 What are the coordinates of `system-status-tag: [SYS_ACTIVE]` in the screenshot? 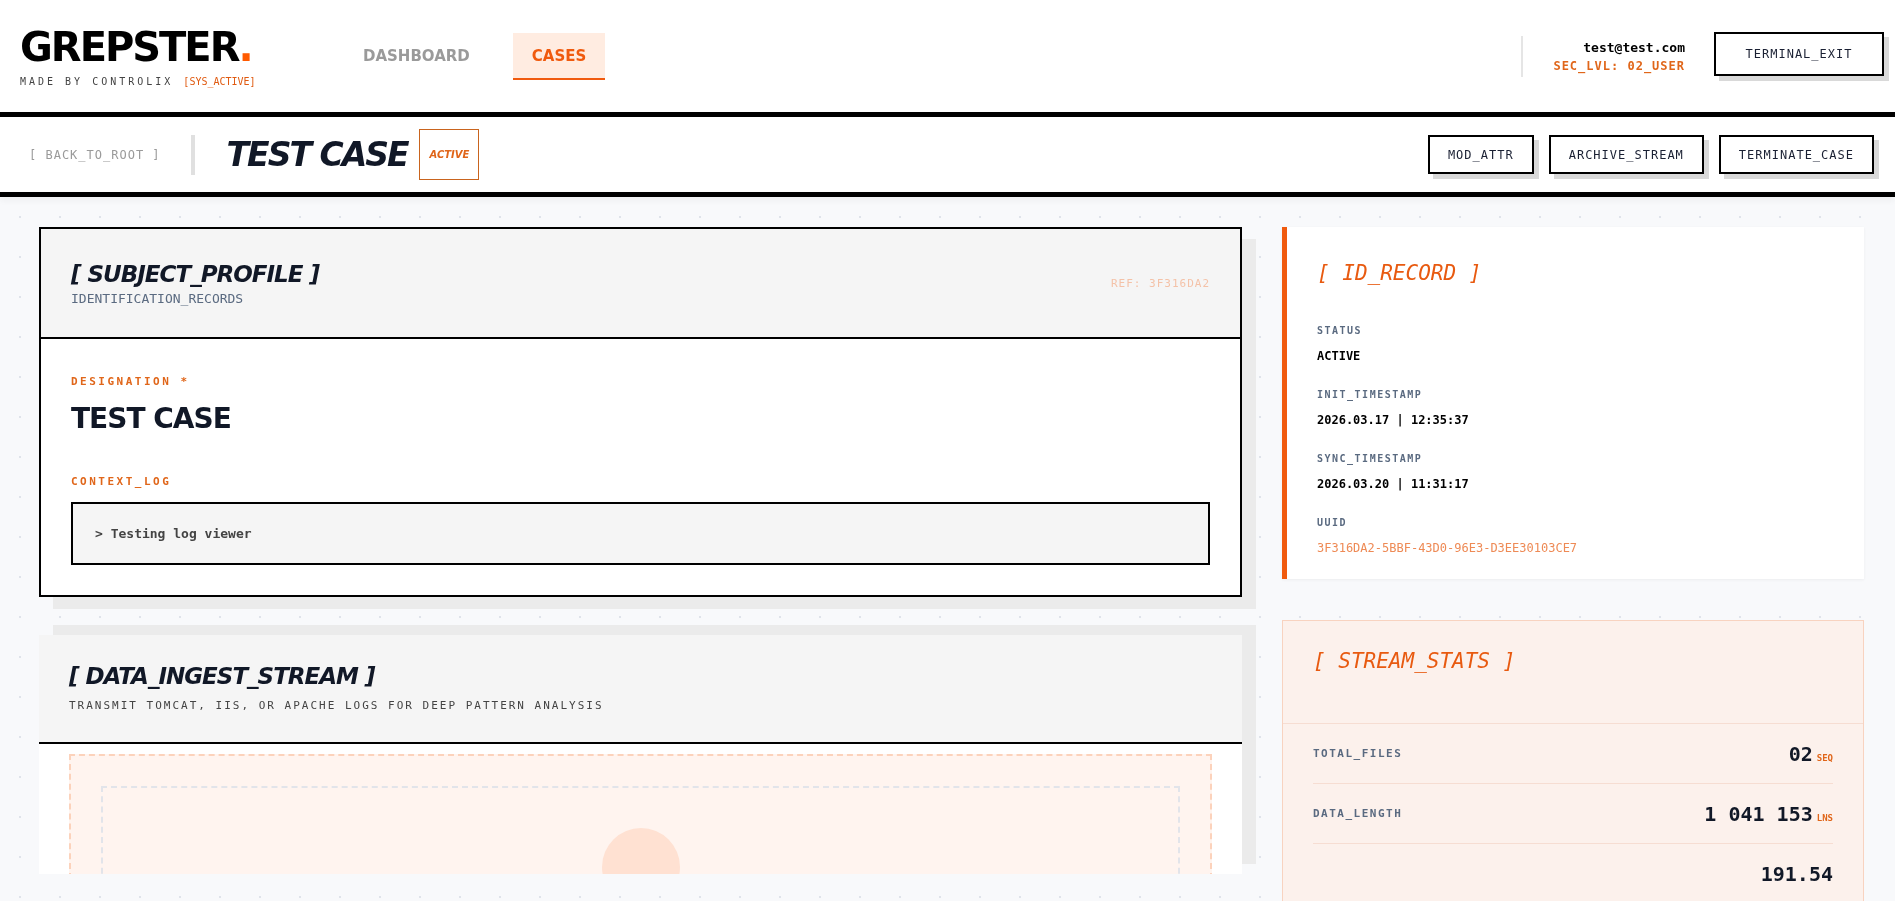 It's located at (219, 81).